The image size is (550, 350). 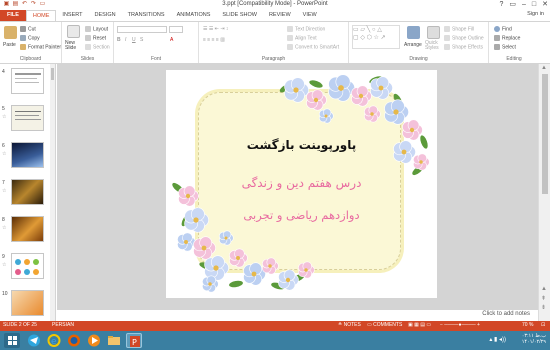 What do you see at coordinates (176, 29) in the screenshot?
I see `font-size-select` at bounding box center [176, 29].